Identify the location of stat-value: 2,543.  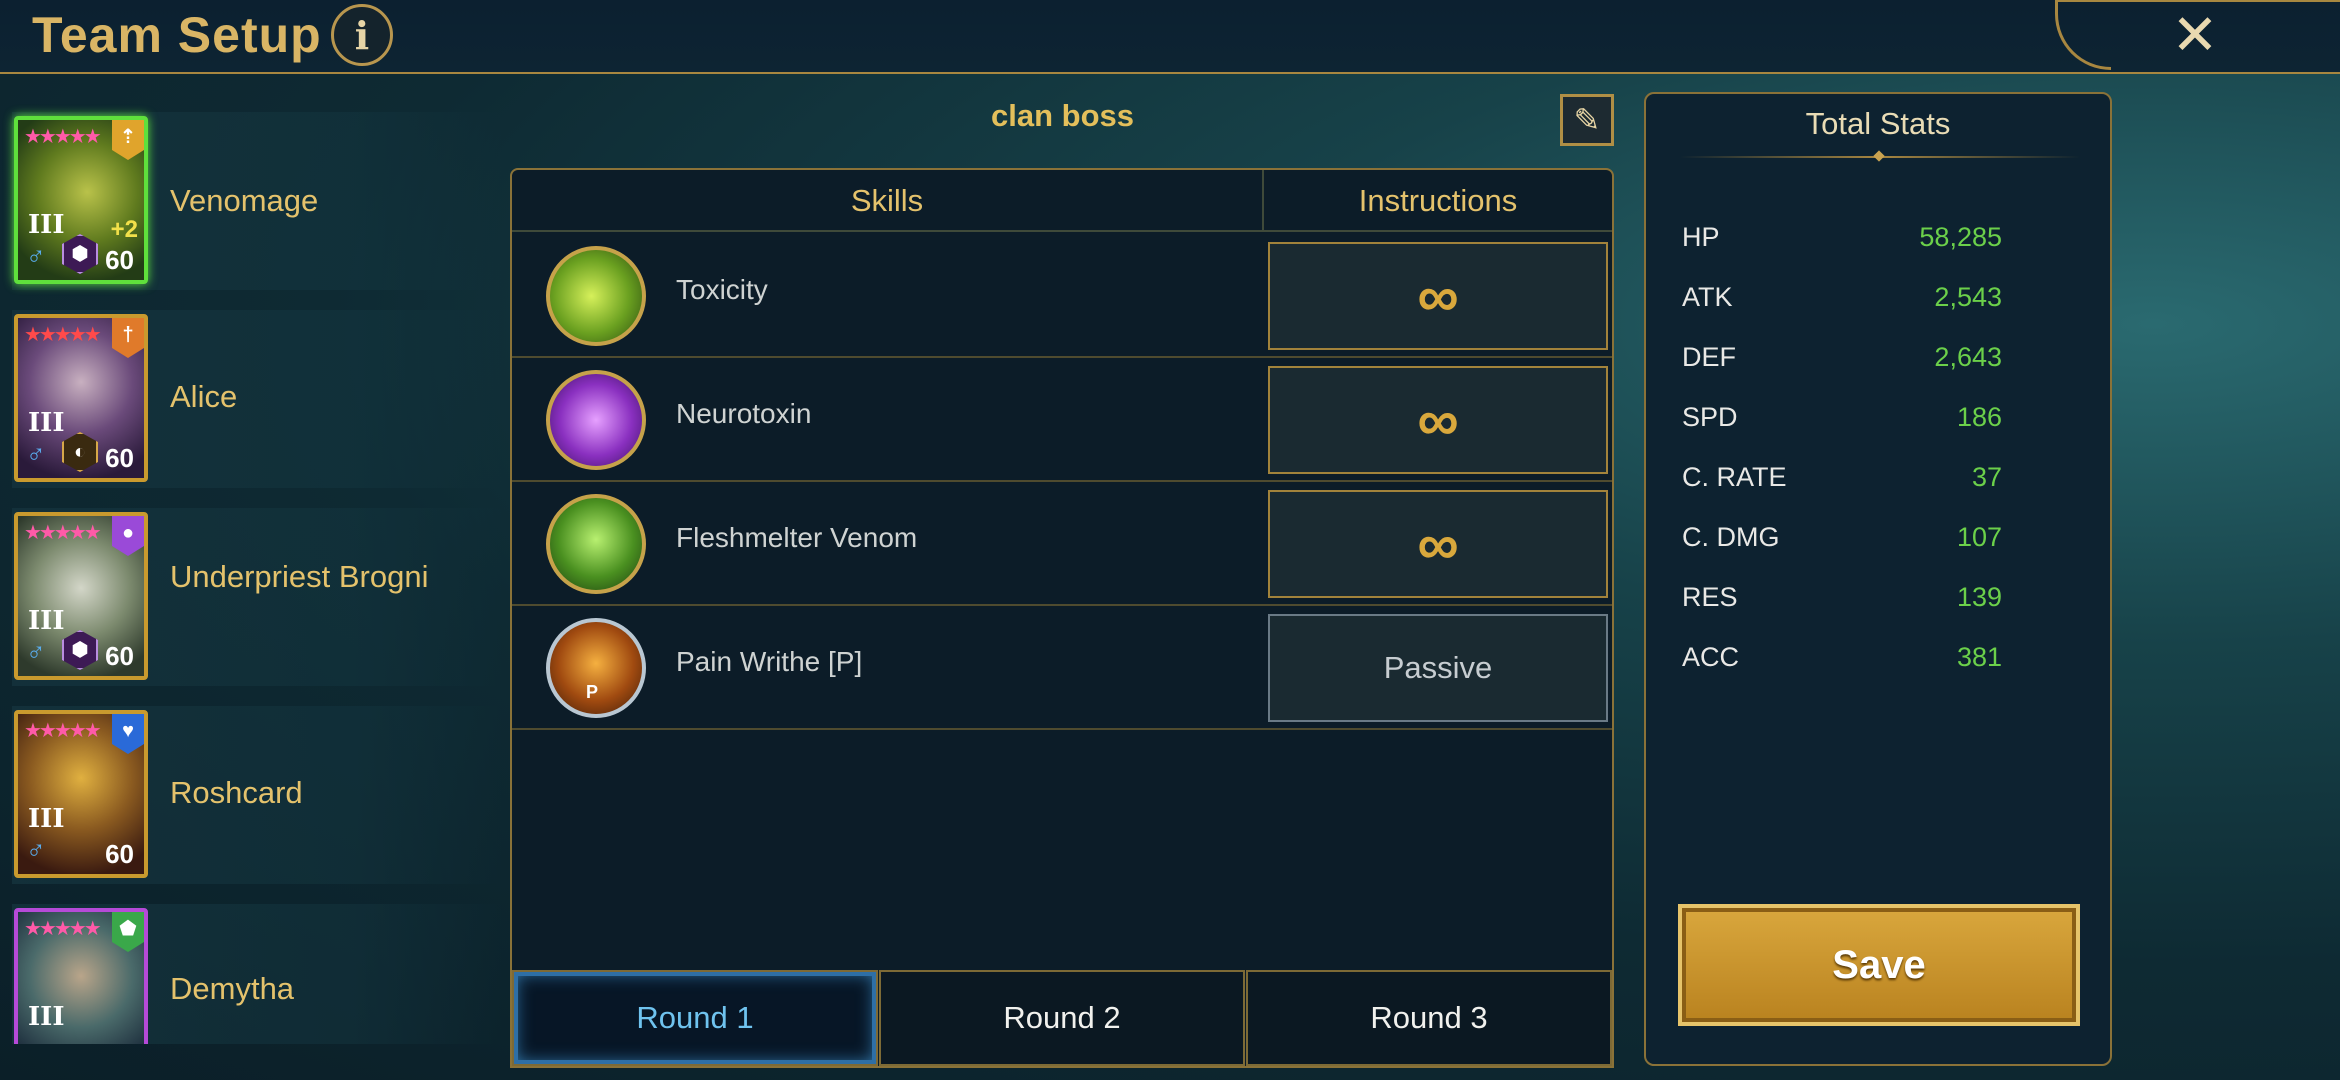
(1968, 297).